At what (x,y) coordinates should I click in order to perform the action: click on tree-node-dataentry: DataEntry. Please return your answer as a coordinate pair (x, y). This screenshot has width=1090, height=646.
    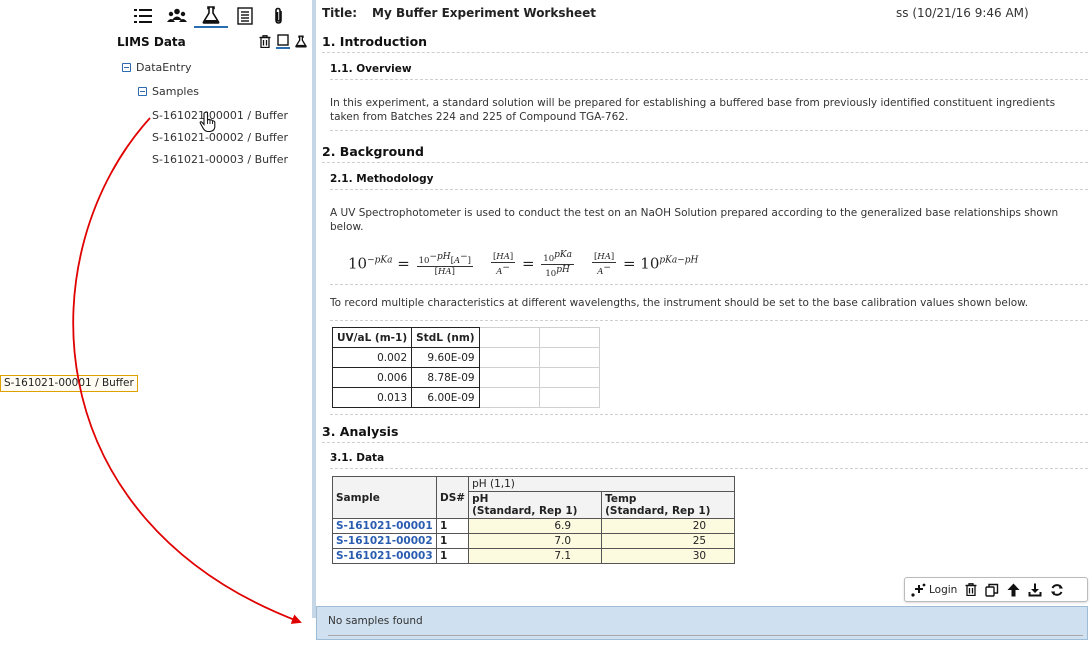
    Looking at the image, I should click on (157, 67).